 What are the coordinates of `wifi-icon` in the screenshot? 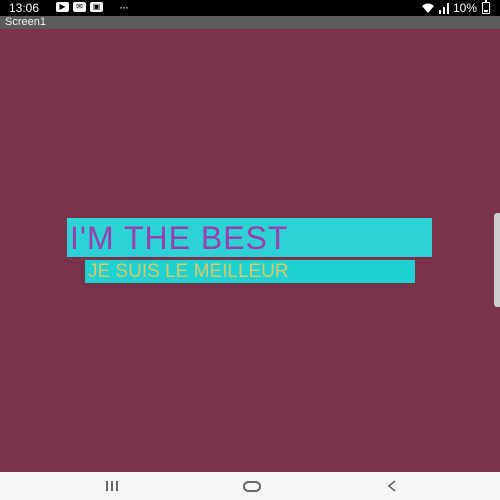 It's located at (427, 8).